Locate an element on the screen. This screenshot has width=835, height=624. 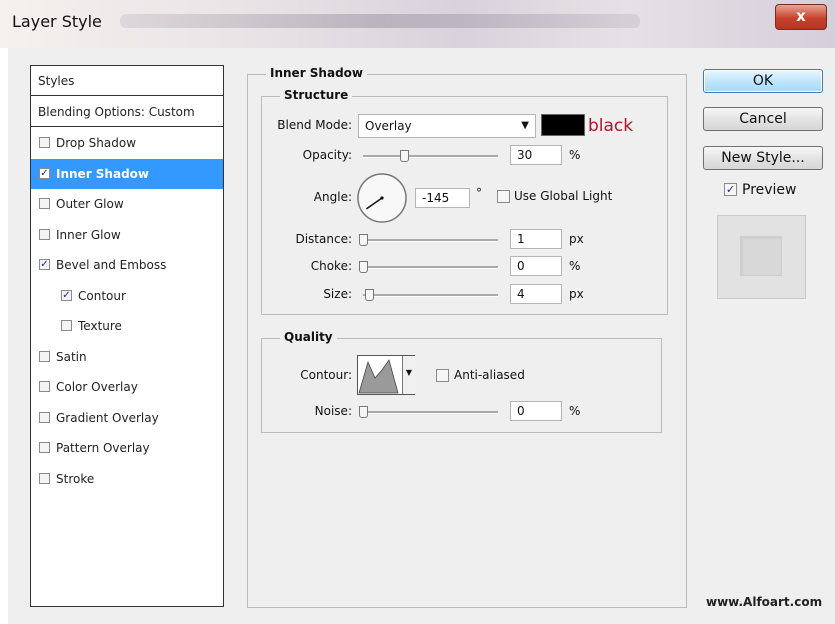
anti-aliased-label: Anti-aliased is located at coordinates (489, 375).